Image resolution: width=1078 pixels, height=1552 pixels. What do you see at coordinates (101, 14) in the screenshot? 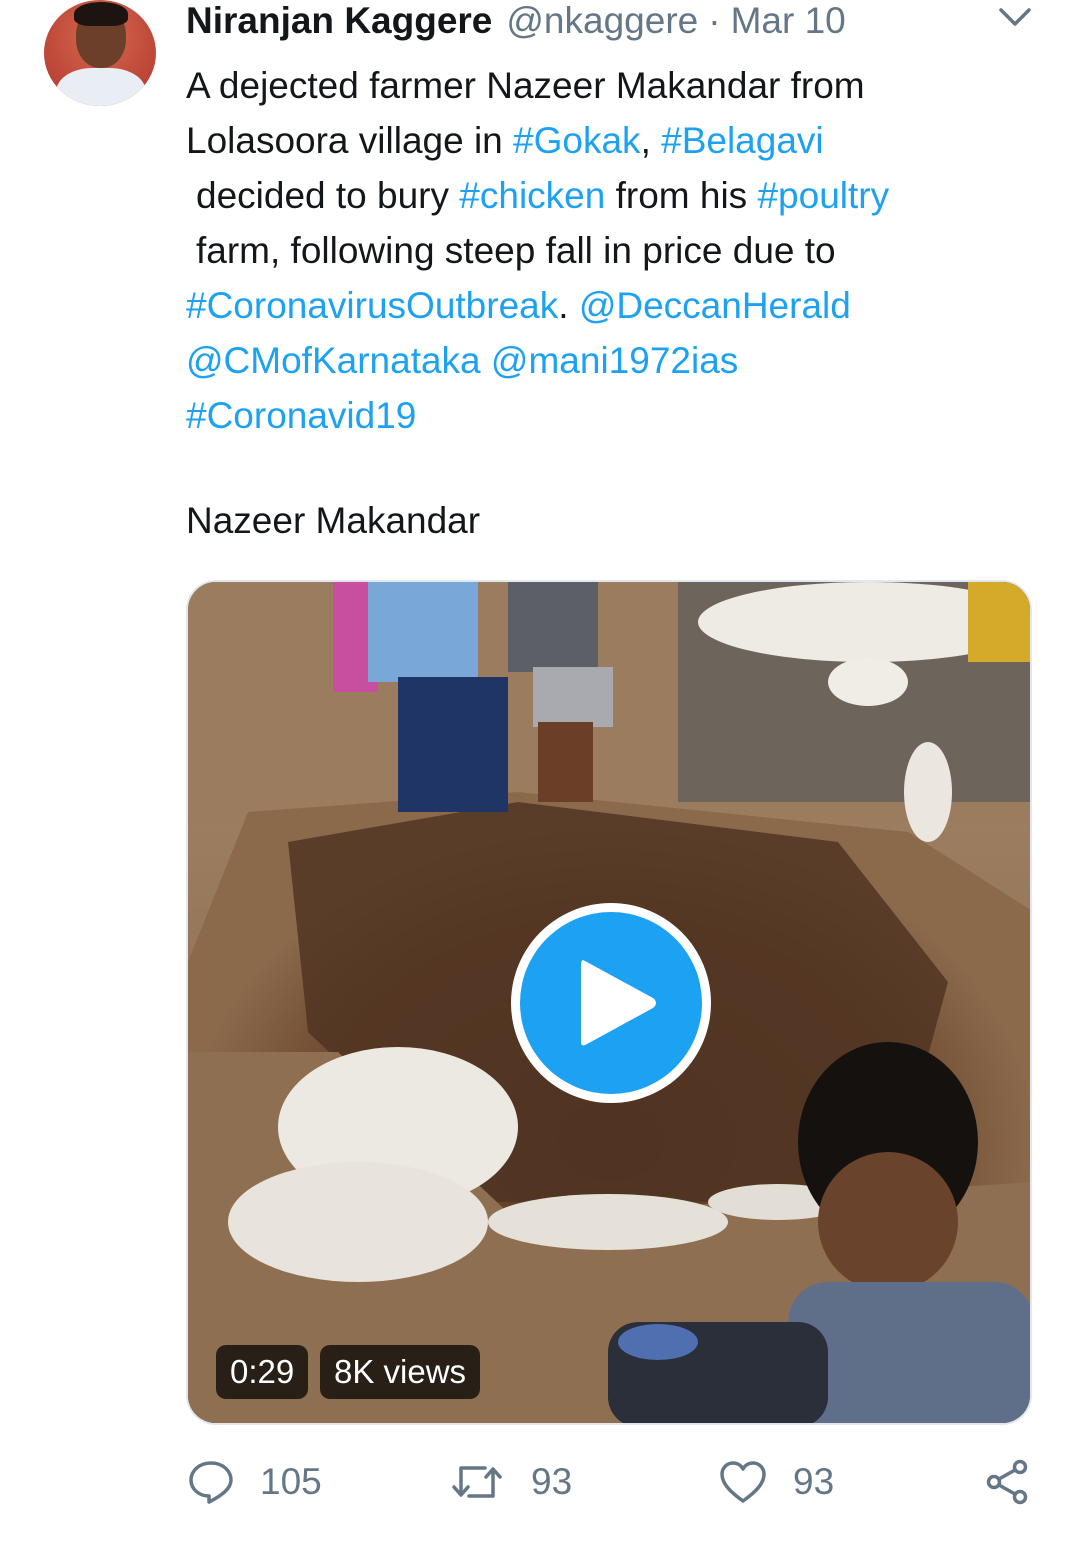
I see `avatar-hair` at bounding box center [101, 14].